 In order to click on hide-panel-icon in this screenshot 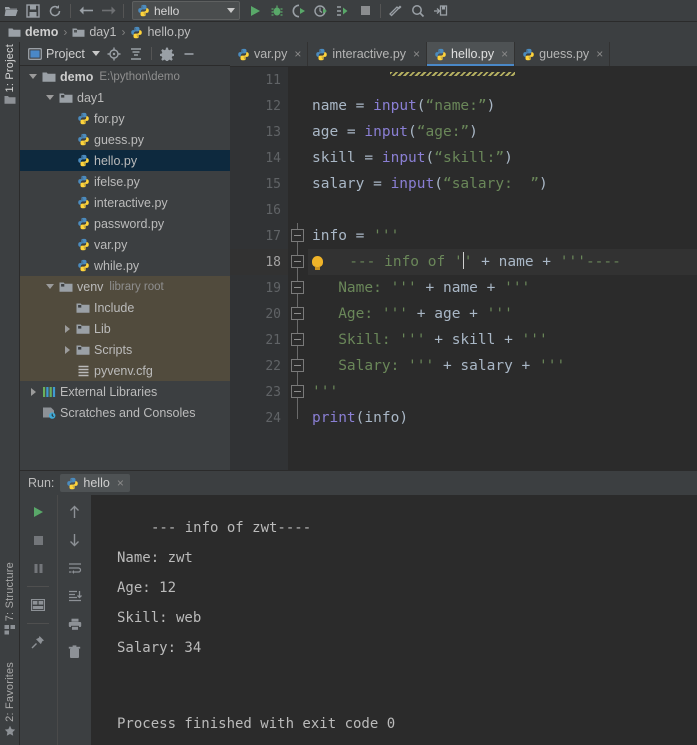, I will do `click(189, 54)`.